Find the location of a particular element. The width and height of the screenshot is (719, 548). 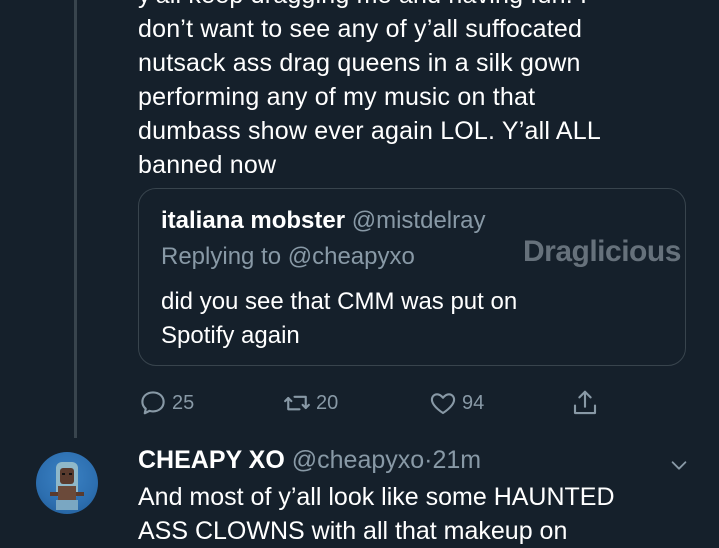

tweet-line: dumbass show ever again LOL. Y’all ALL is located at coordinates (369, 131).